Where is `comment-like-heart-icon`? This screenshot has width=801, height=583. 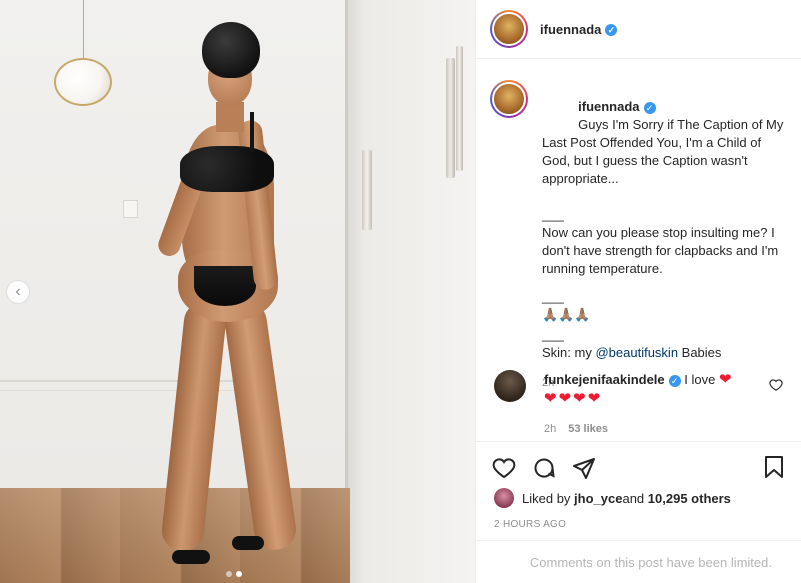 comment-like-heart-icon is located at coordinates (776, 385).